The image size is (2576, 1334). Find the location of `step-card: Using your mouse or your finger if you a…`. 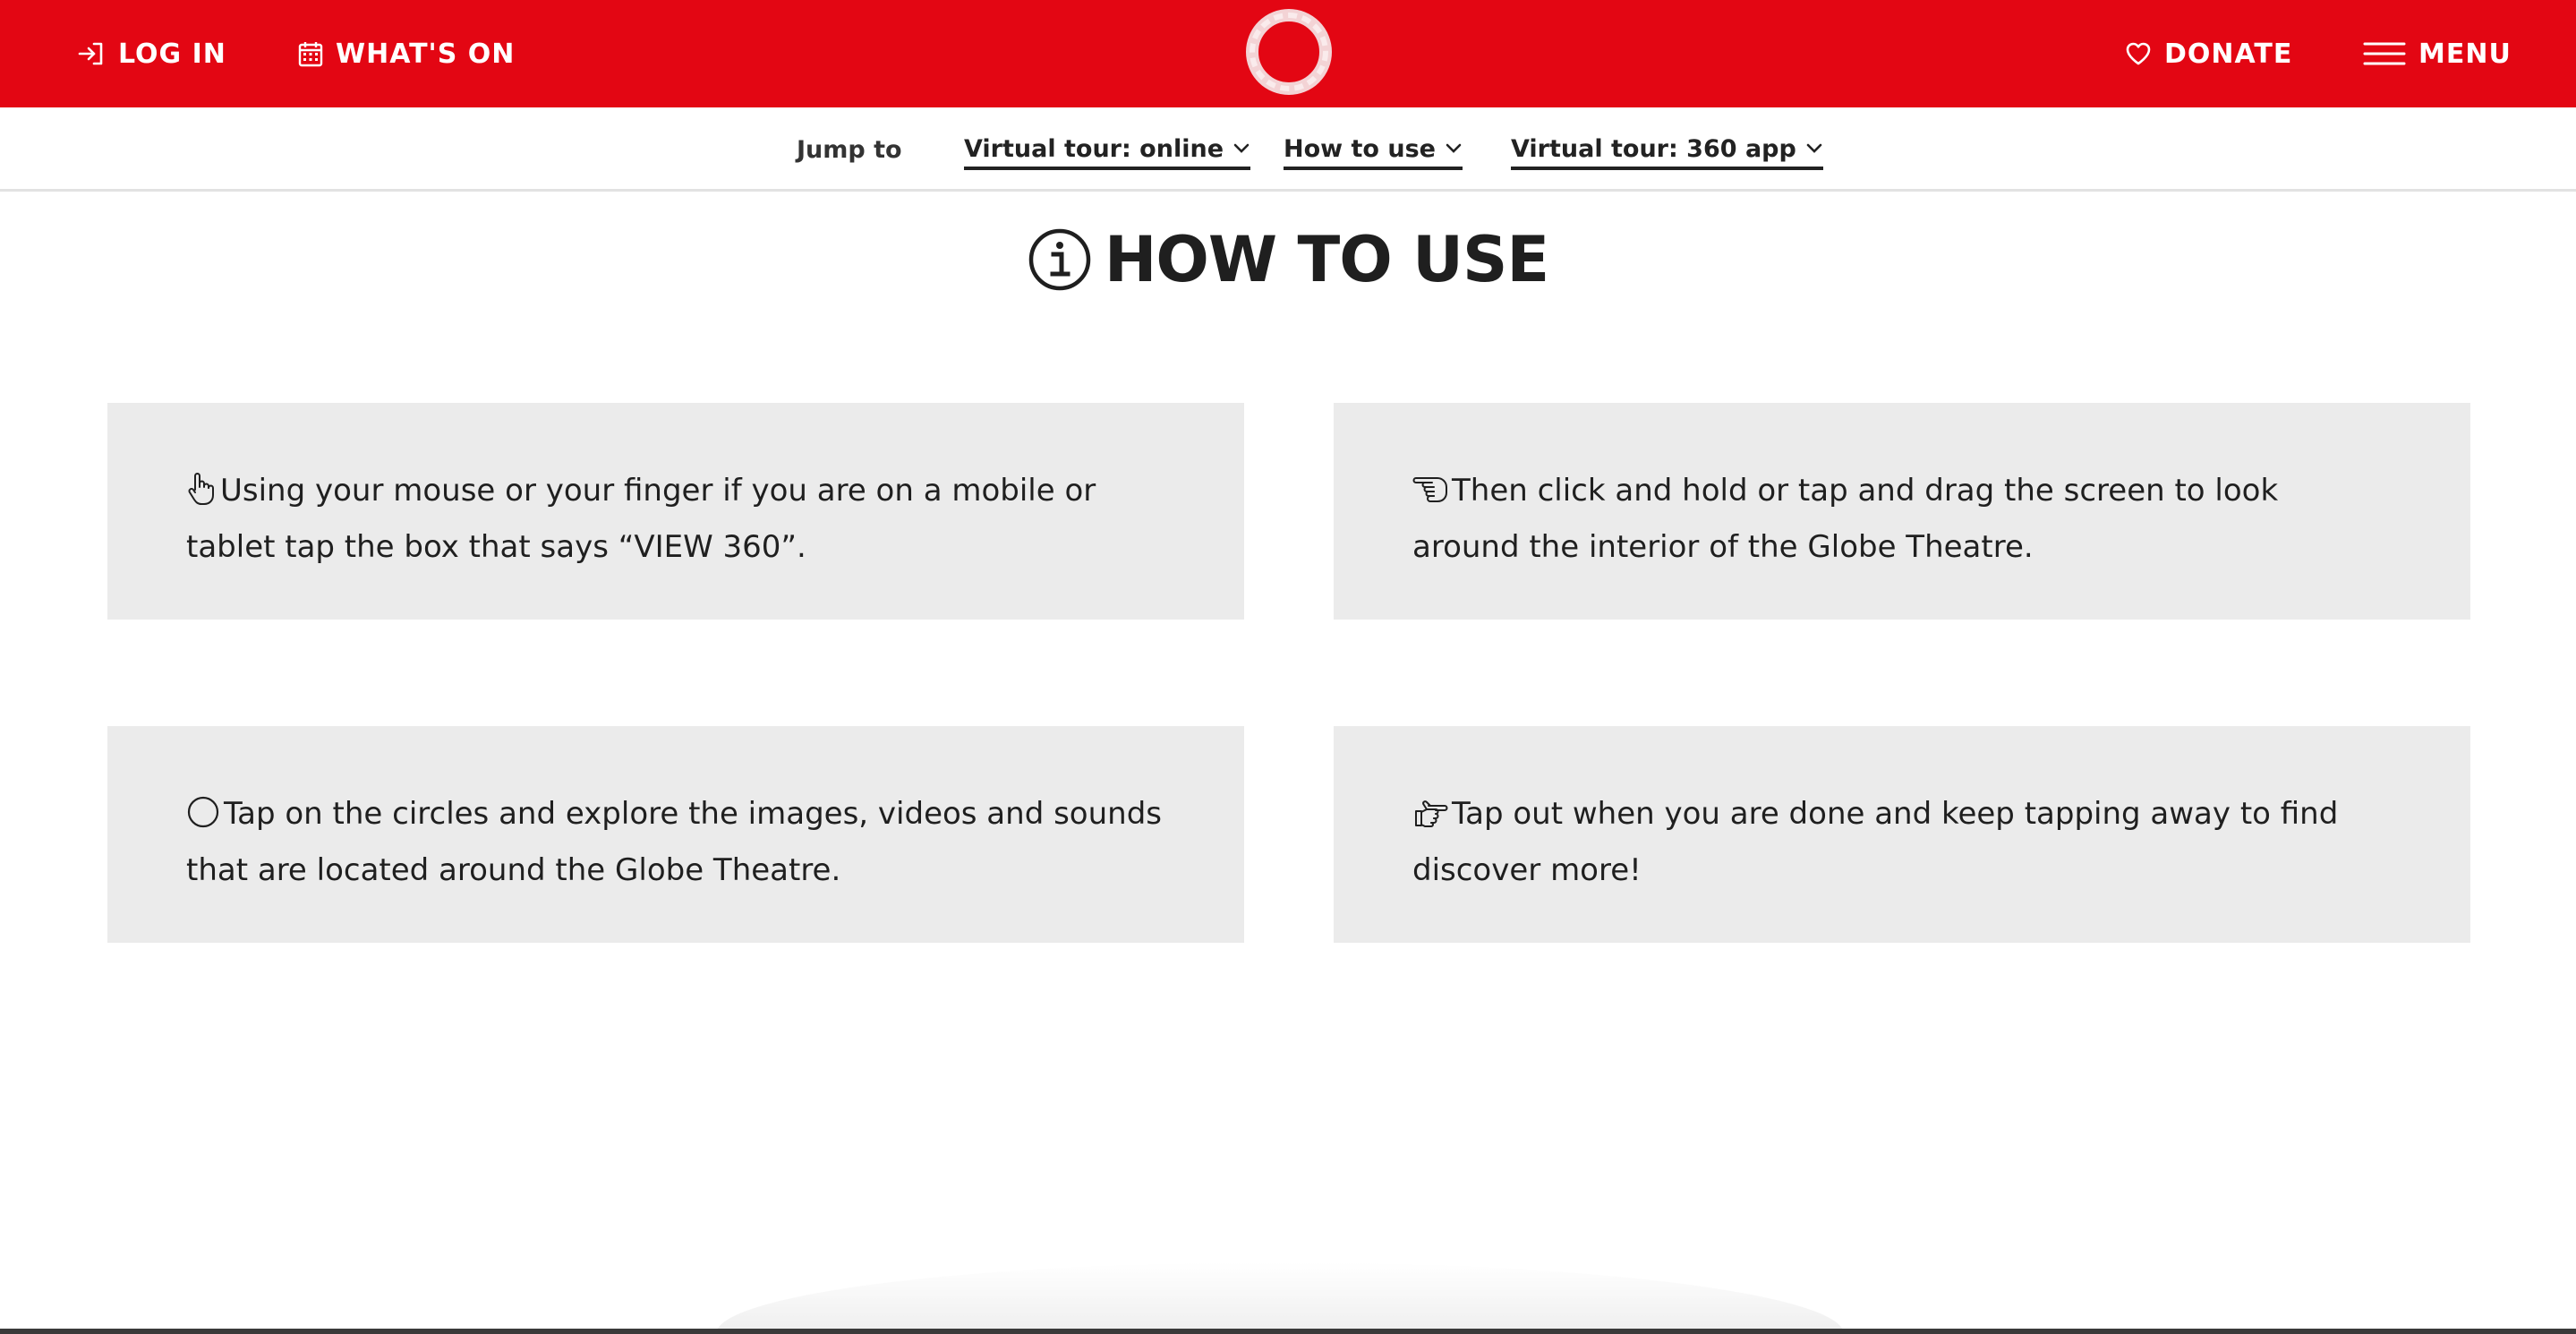

step-card: Using your mouse or your finger if you a… is located at coordinates (675, 511).